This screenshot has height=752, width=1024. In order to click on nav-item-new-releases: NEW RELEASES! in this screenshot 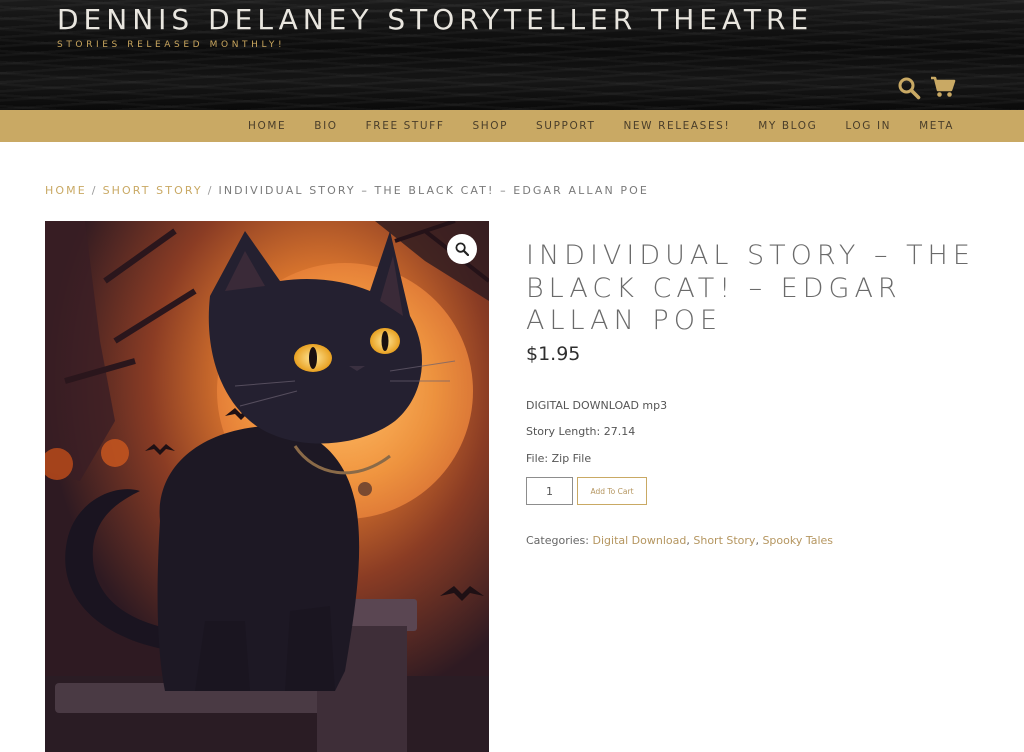, I will do `click(676, 126)`.